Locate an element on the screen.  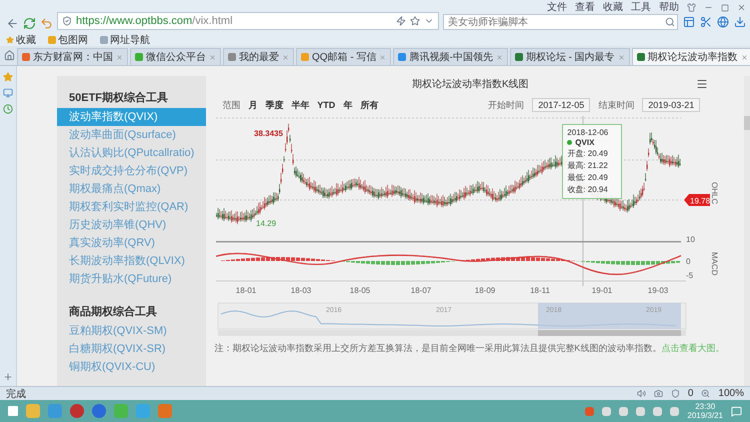
notification-icon is located at coordinates (736, 411).